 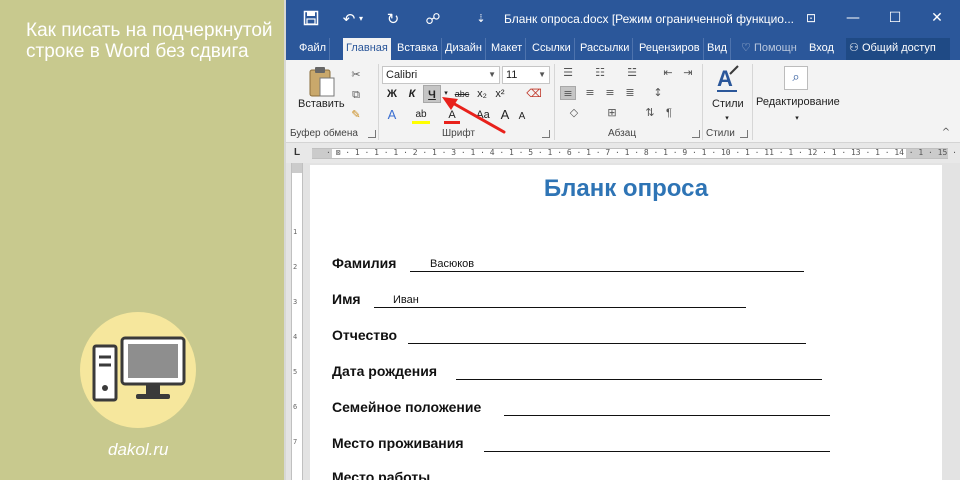 I want to click on qat-customize-icon: ⇣, so click(x=481, y=19).